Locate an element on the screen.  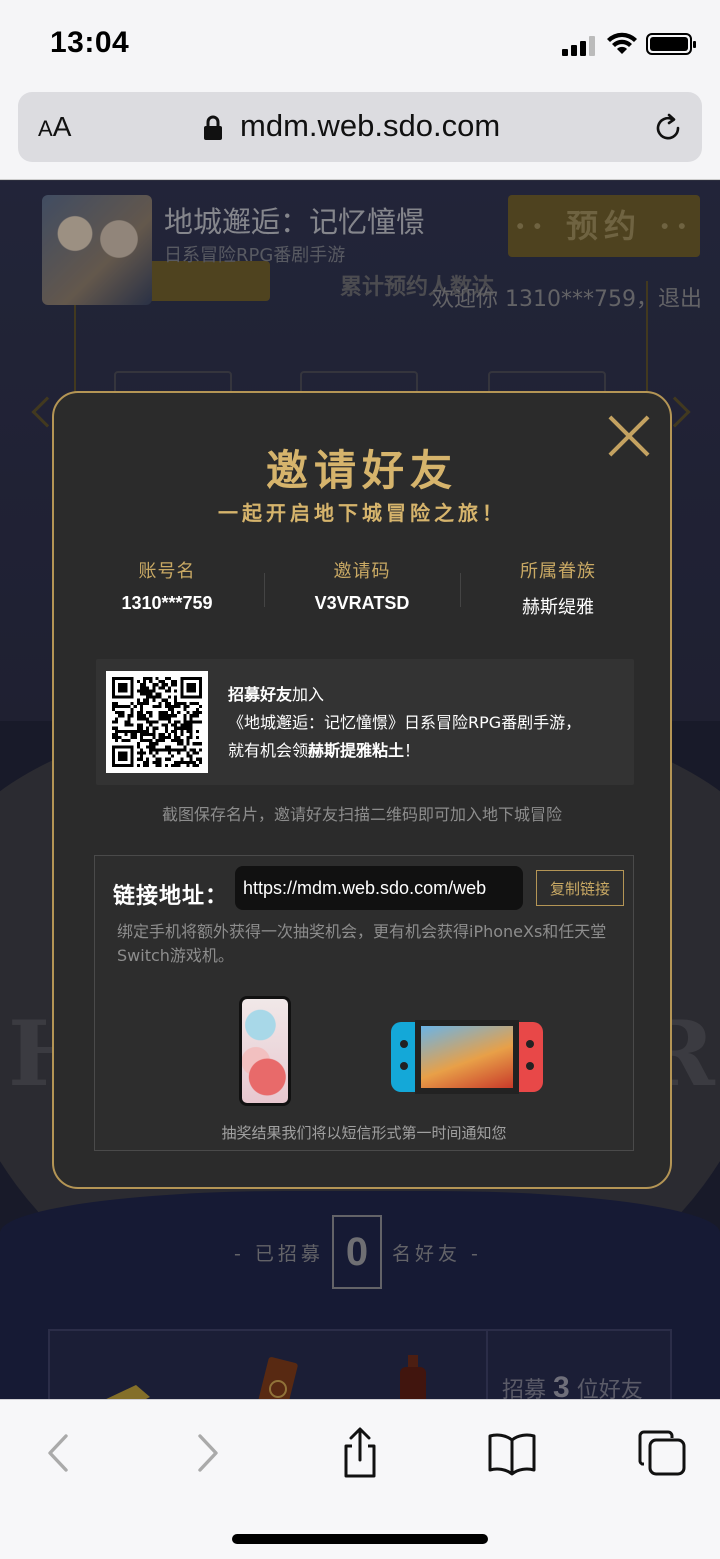
familia-value: 赫斯缇雅 is located at coordinates (558, 607).